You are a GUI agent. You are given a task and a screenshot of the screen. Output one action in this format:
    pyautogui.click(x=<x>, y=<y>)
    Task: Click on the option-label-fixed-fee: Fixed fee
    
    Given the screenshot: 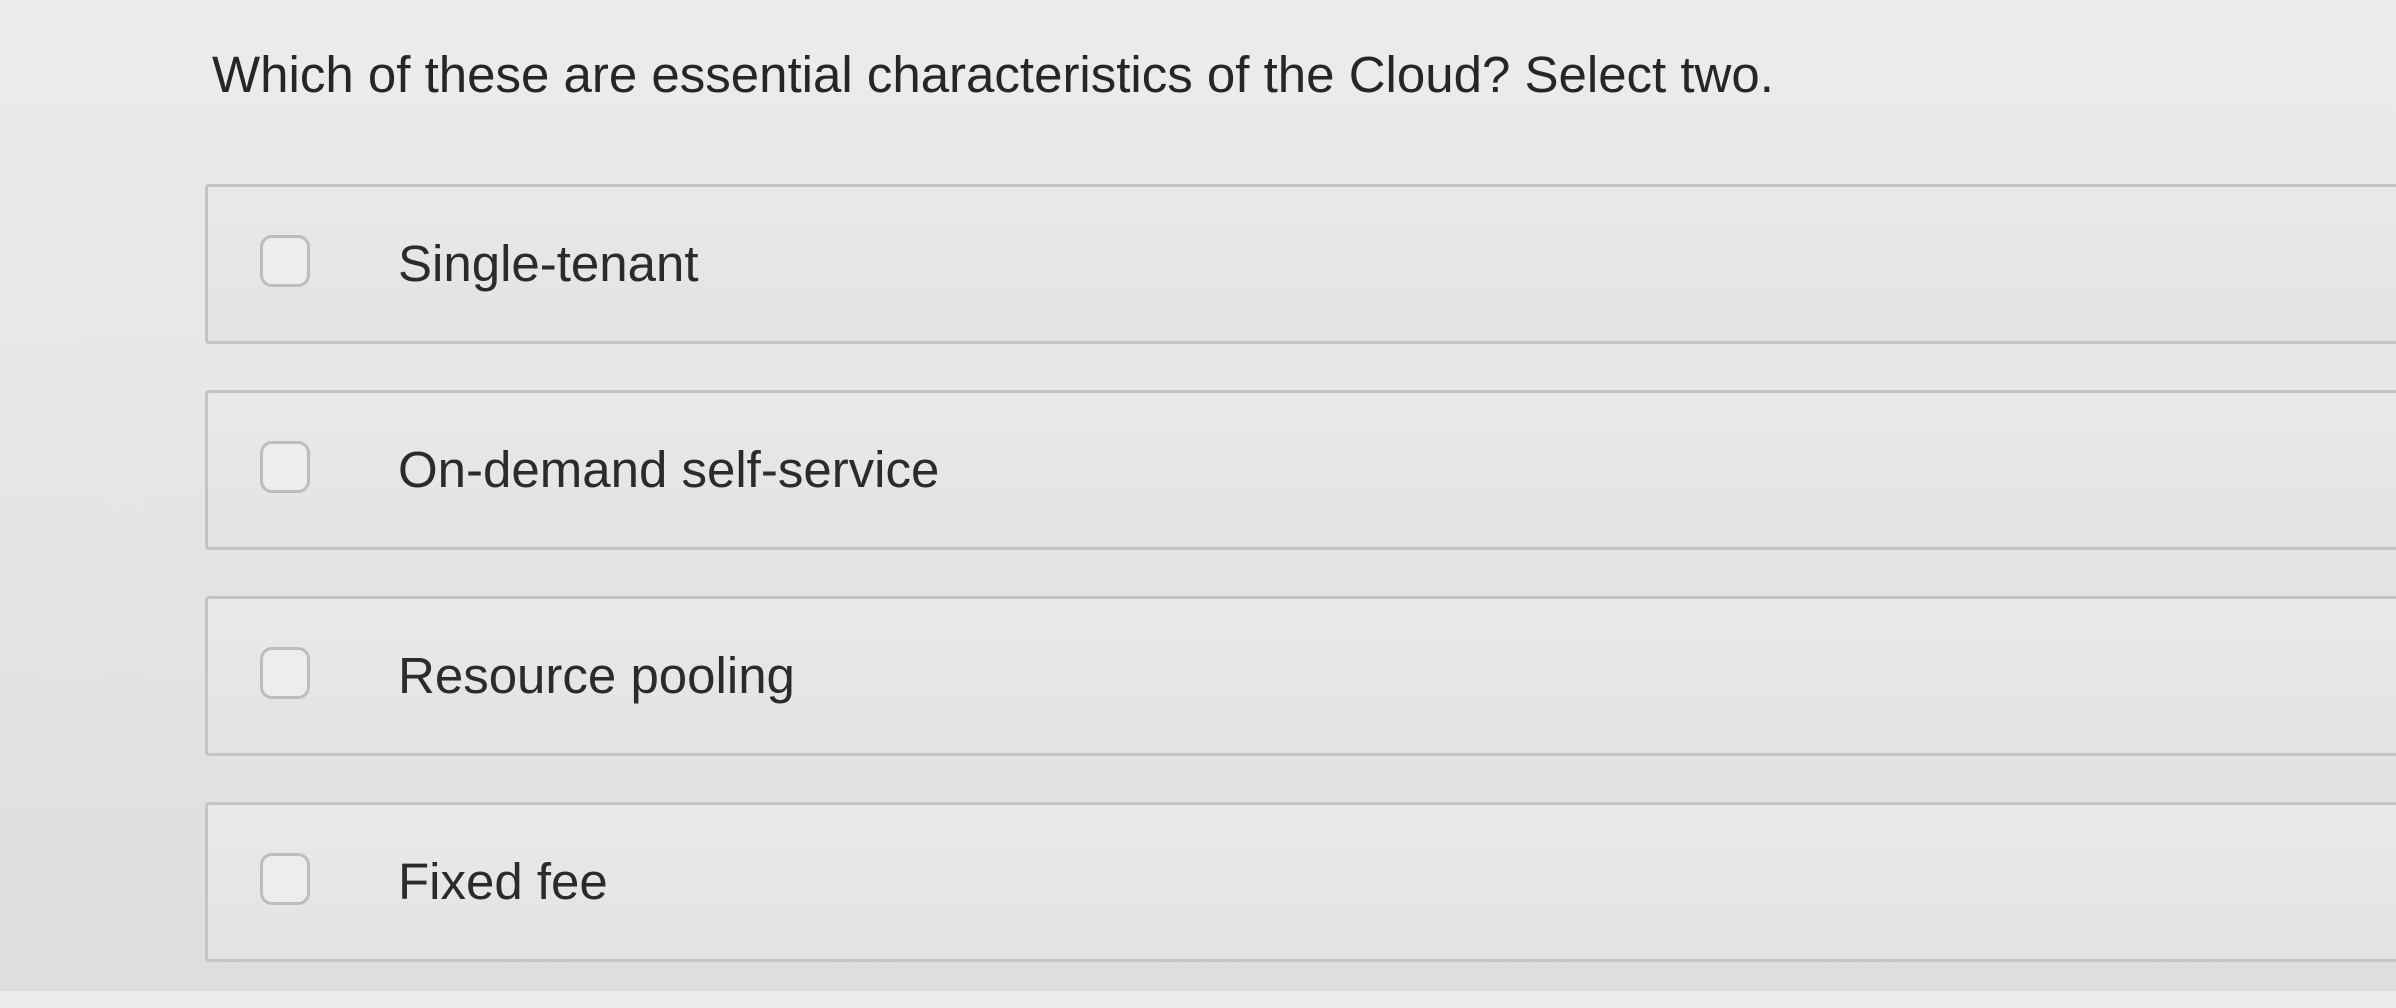 What is the action you would take?
    pyautogui.click(x=503, y=881)
    